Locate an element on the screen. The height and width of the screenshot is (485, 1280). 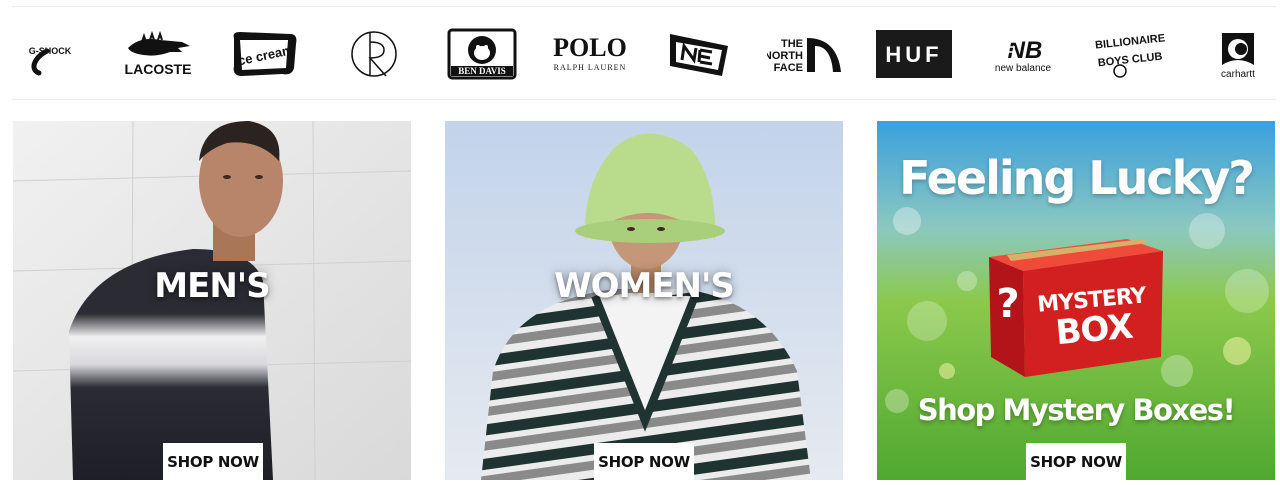
svg-text: new balance is located at coordinates (1023, 68).